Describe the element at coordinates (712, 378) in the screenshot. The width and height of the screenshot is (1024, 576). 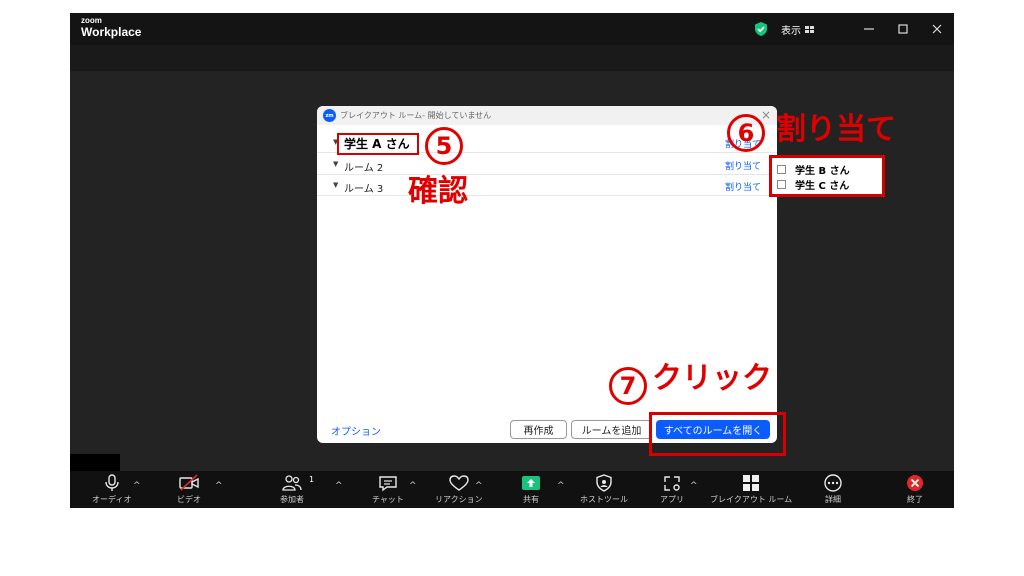
I see `step-7-text: クリック` at that location.